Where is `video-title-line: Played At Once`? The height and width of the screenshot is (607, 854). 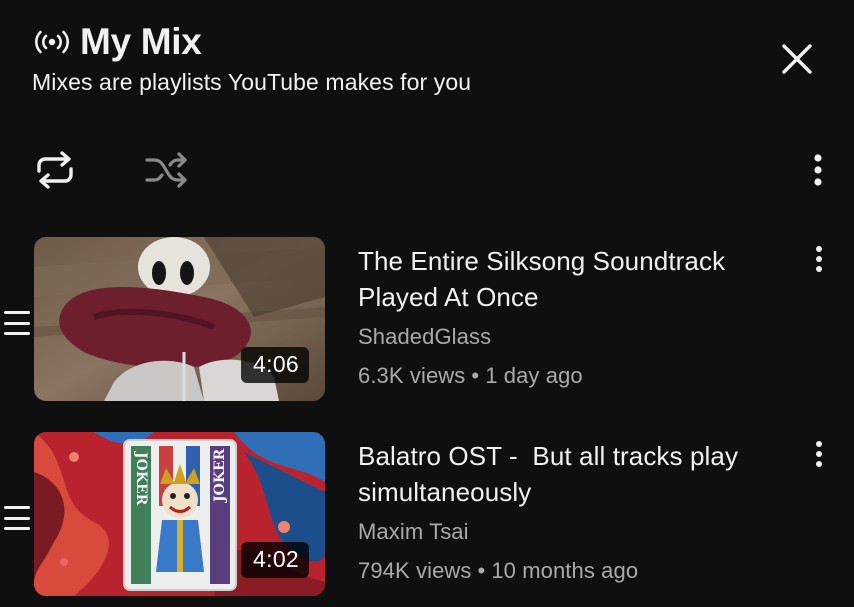 video-title-line: Played At Once is located at coordinates (448, 297).